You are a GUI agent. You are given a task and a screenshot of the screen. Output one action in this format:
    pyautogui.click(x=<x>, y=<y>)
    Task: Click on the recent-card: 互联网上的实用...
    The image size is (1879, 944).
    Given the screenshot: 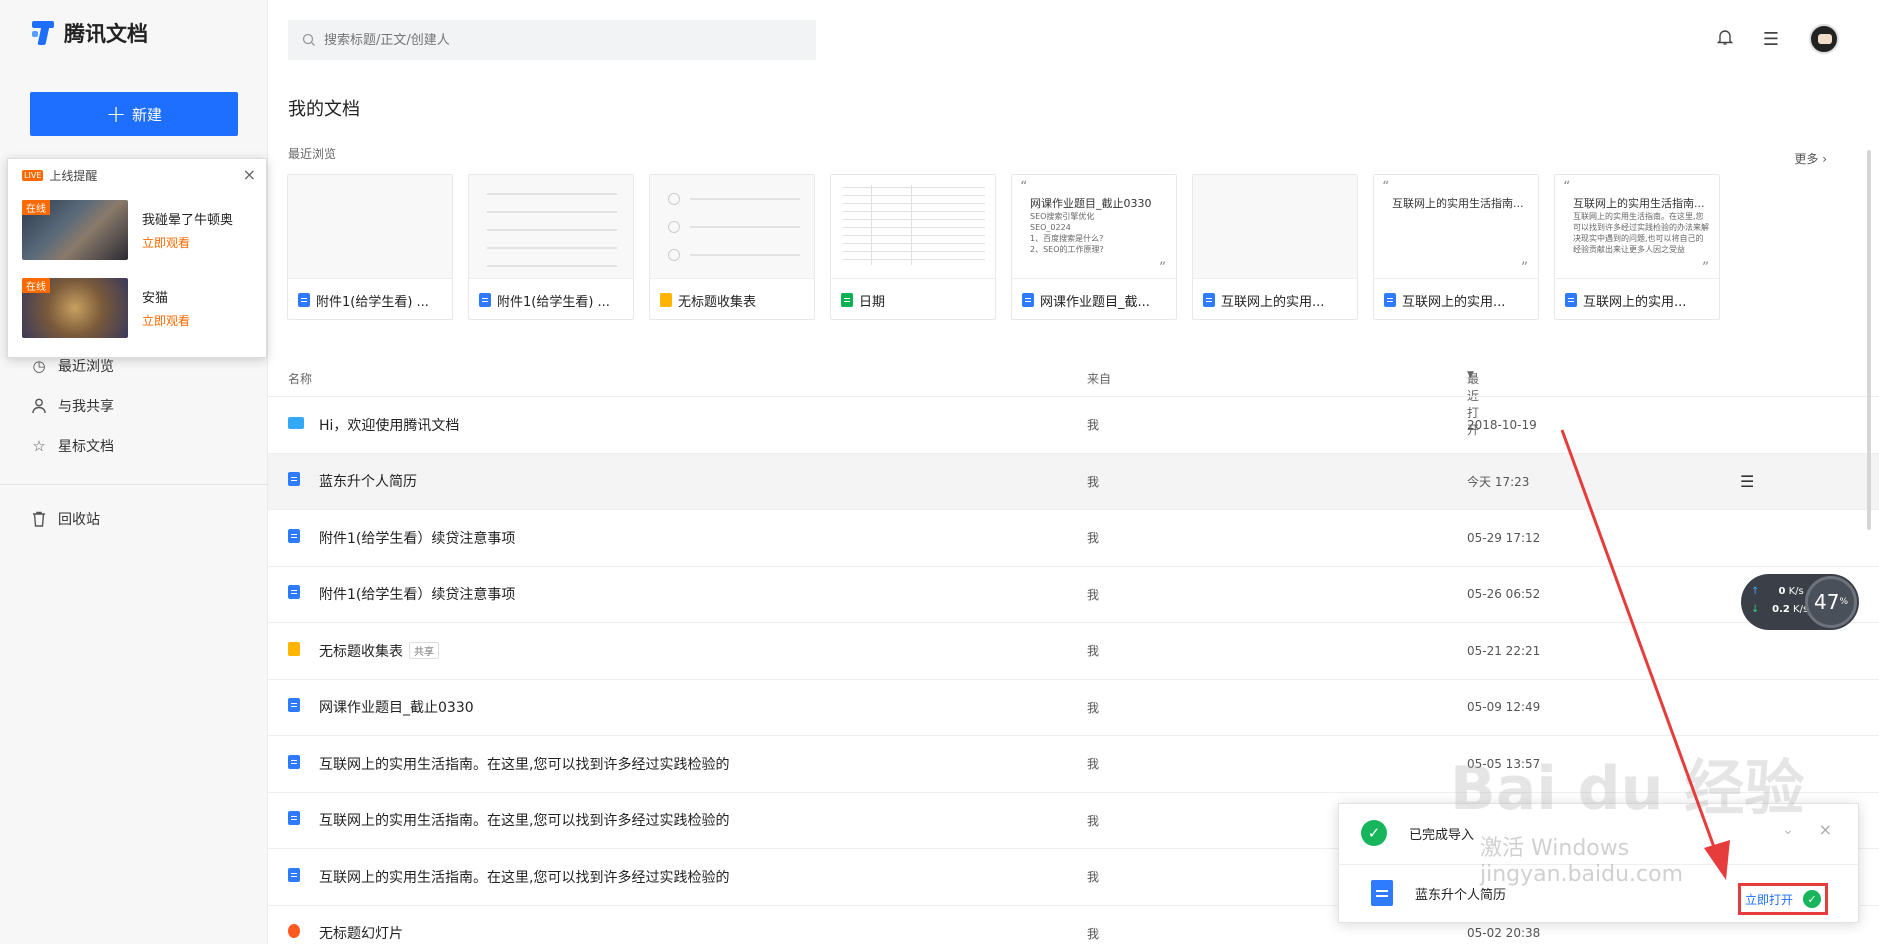 What is the action you would take?
    pyautogui.click(x=1275, y=247)
    